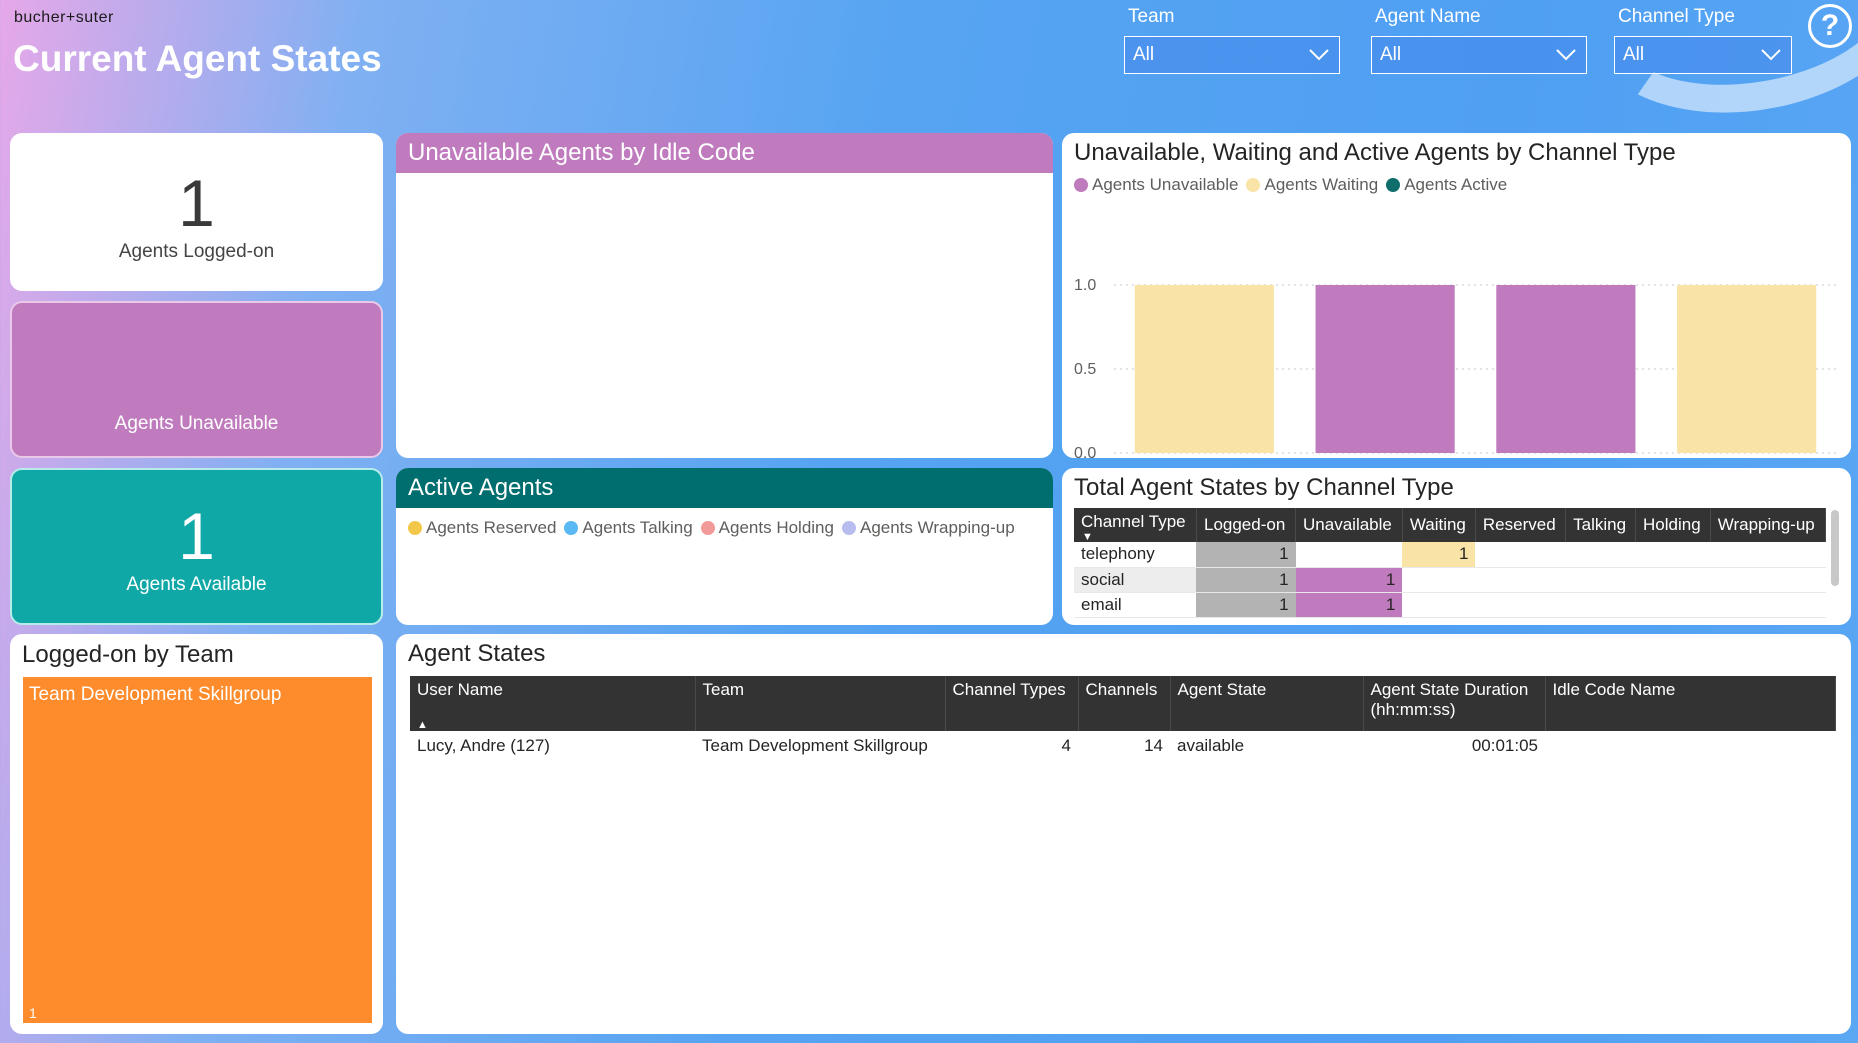 The width and height of the screenshot is (1858, 1043). I want to click on totals-col-wrapping-up: Wrapping-up, so click(1768, 525).